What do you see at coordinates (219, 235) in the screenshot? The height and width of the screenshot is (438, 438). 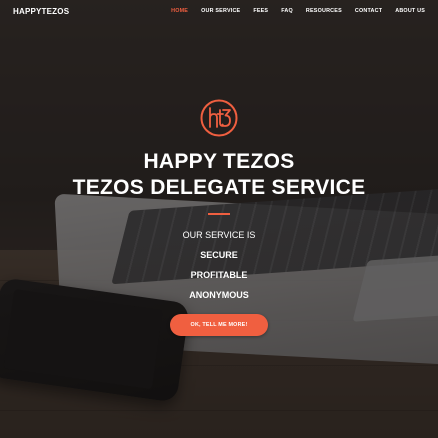 I see `hero-intro-text: OUR SERVICE IS` at bounding box center [219, 235].